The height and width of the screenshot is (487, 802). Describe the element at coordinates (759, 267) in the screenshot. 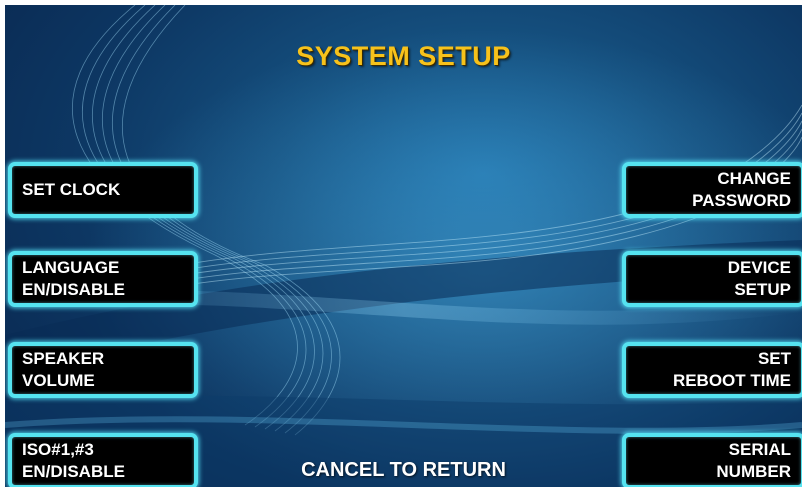

I see `button-label-line1: DEVICE` at that location.